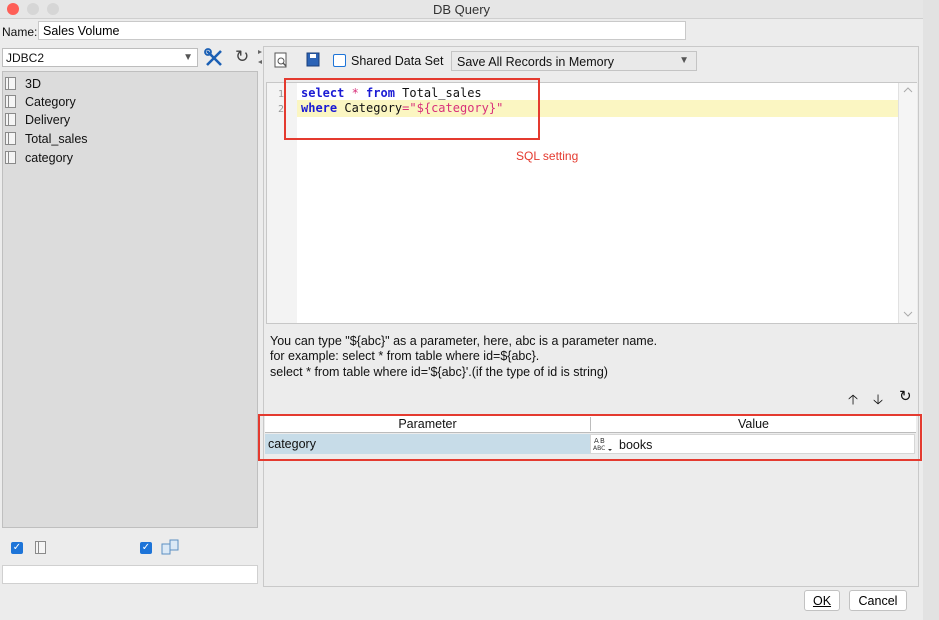 The width and height of the screenshot is (939, 620). What do you see at coordinates (853, 401) in the screenshot?
I see `arrow-up-icon: 🡡` at bounding box center [853, 401].